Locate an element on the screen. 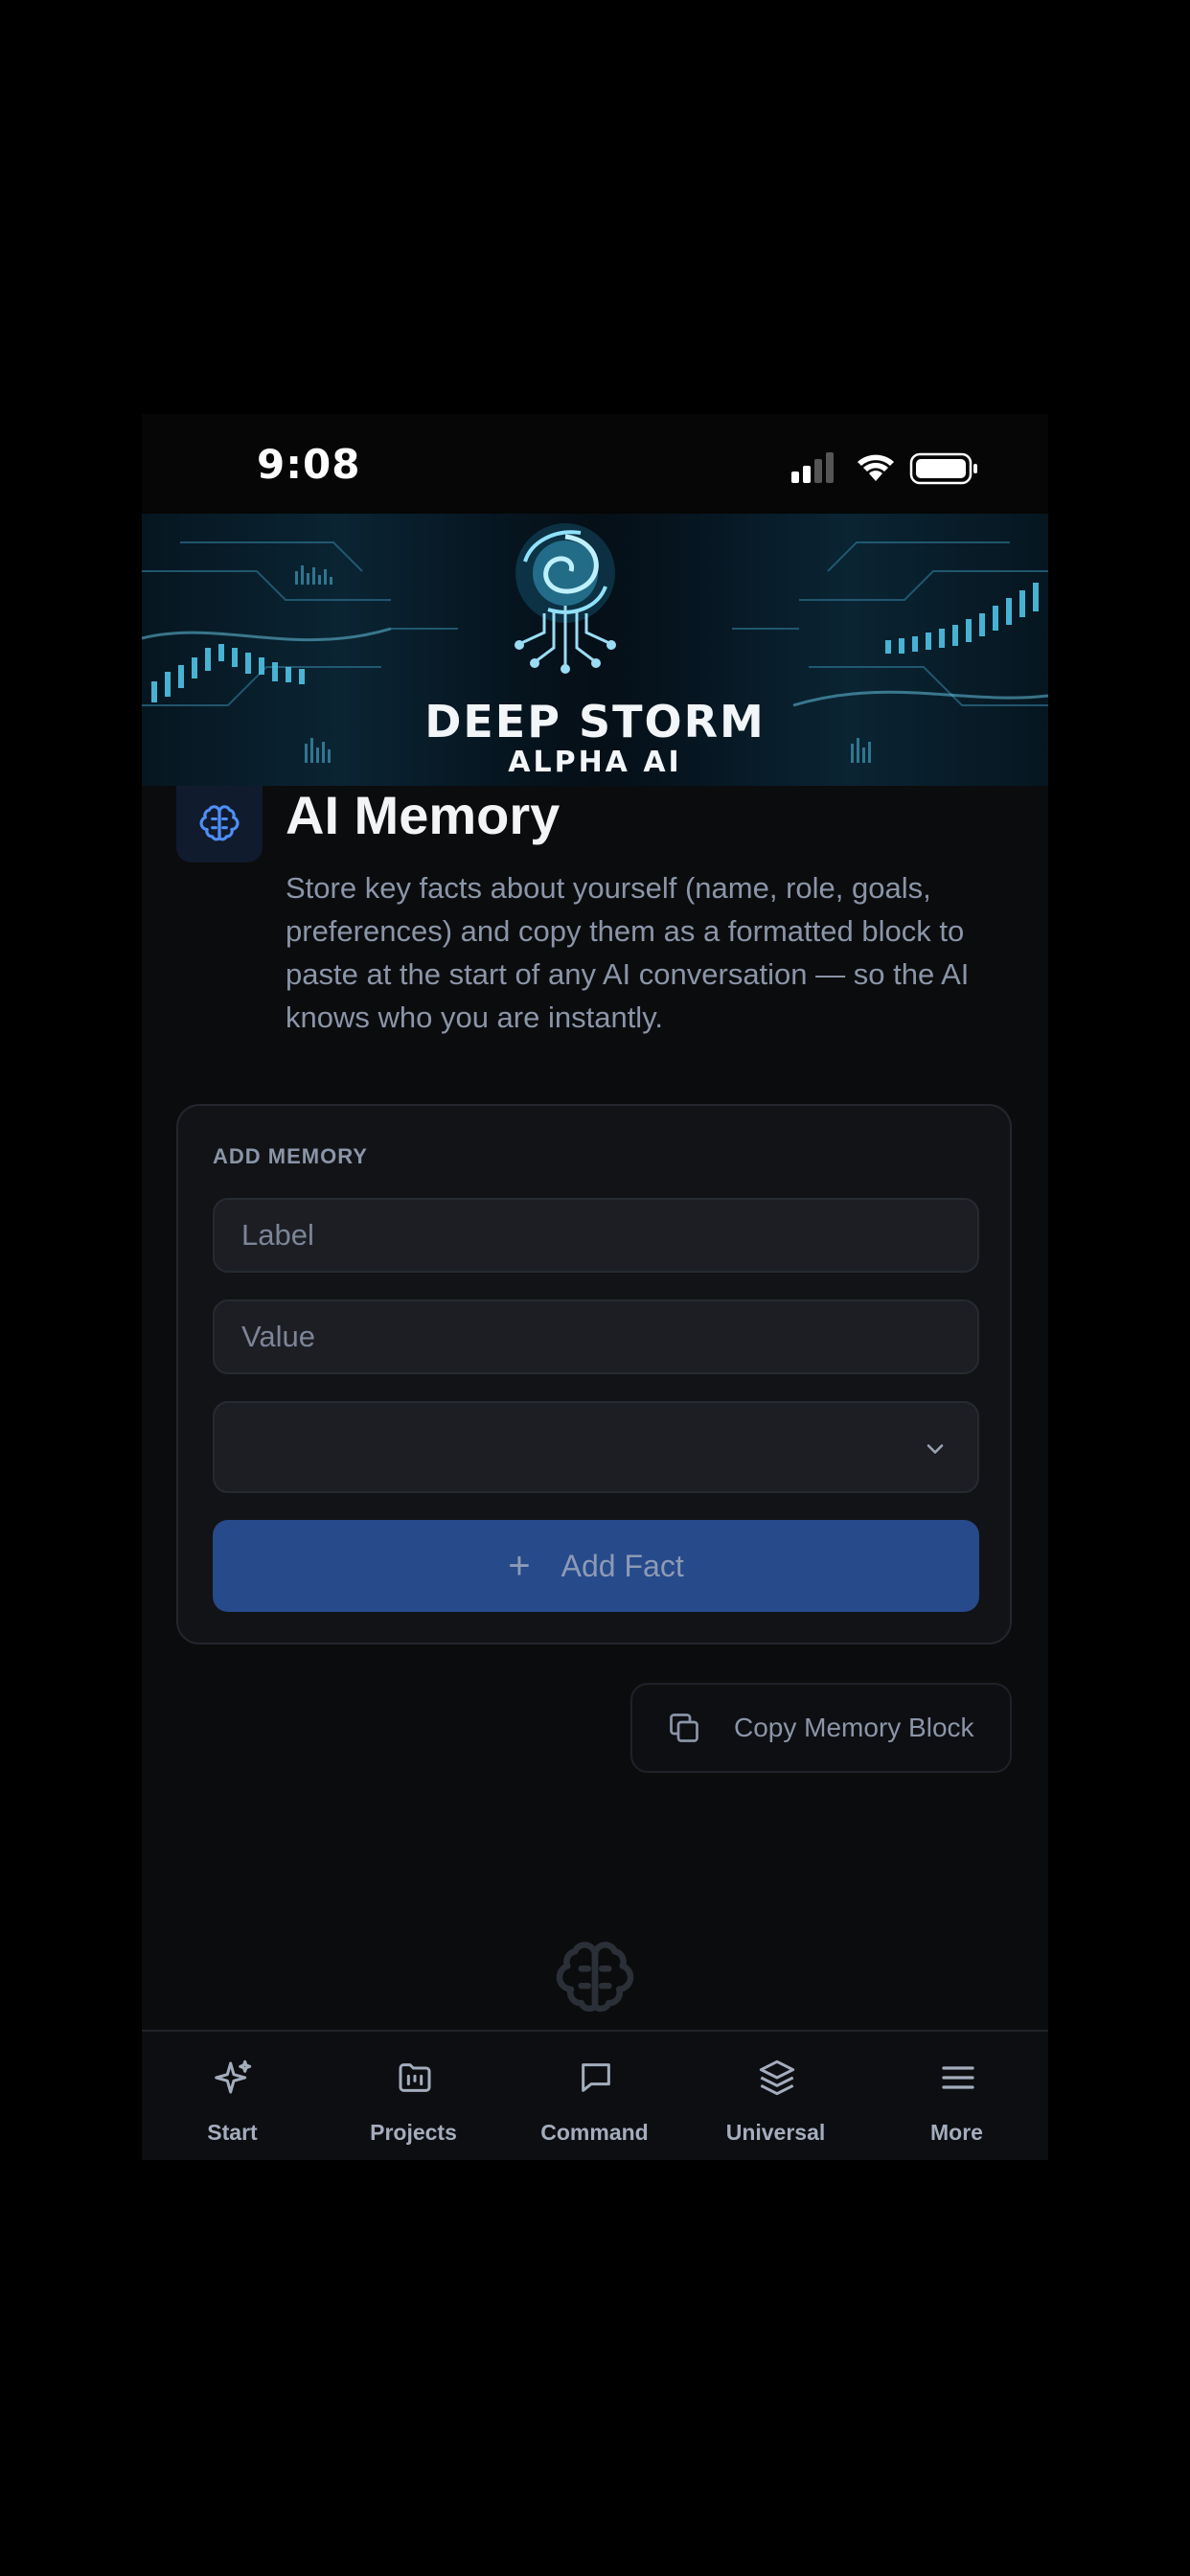 The width and height of the screenshot is (1190, 2576). tab-label: Command is located at coordinates (594, 2133).